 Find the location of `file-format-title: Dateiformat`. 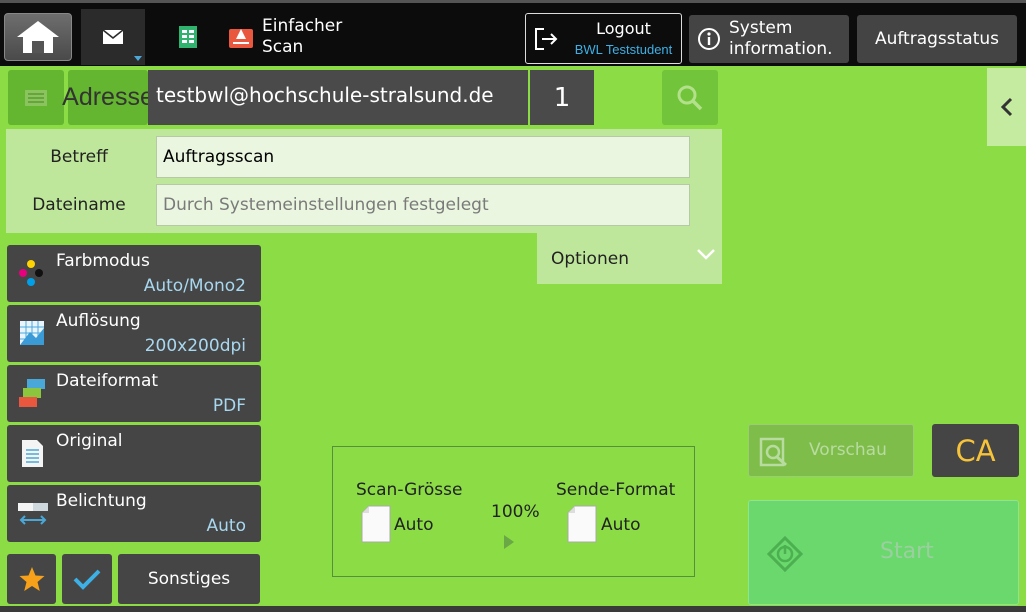

file-format-title: Dateiformat is located at coordinates (107, 381).